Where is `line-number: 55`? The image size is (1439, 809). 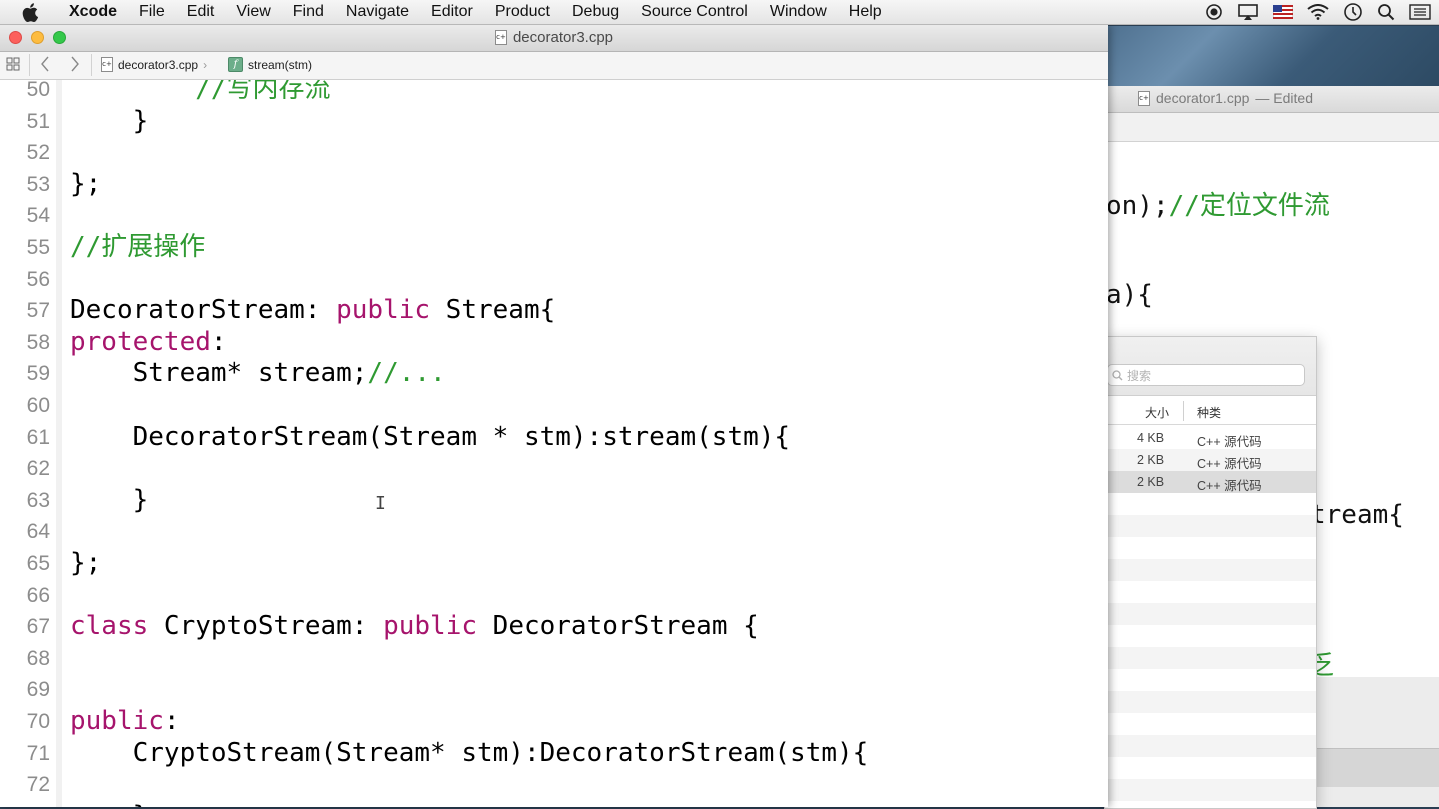
line-number: 55 is located at coordinates (38, 247).